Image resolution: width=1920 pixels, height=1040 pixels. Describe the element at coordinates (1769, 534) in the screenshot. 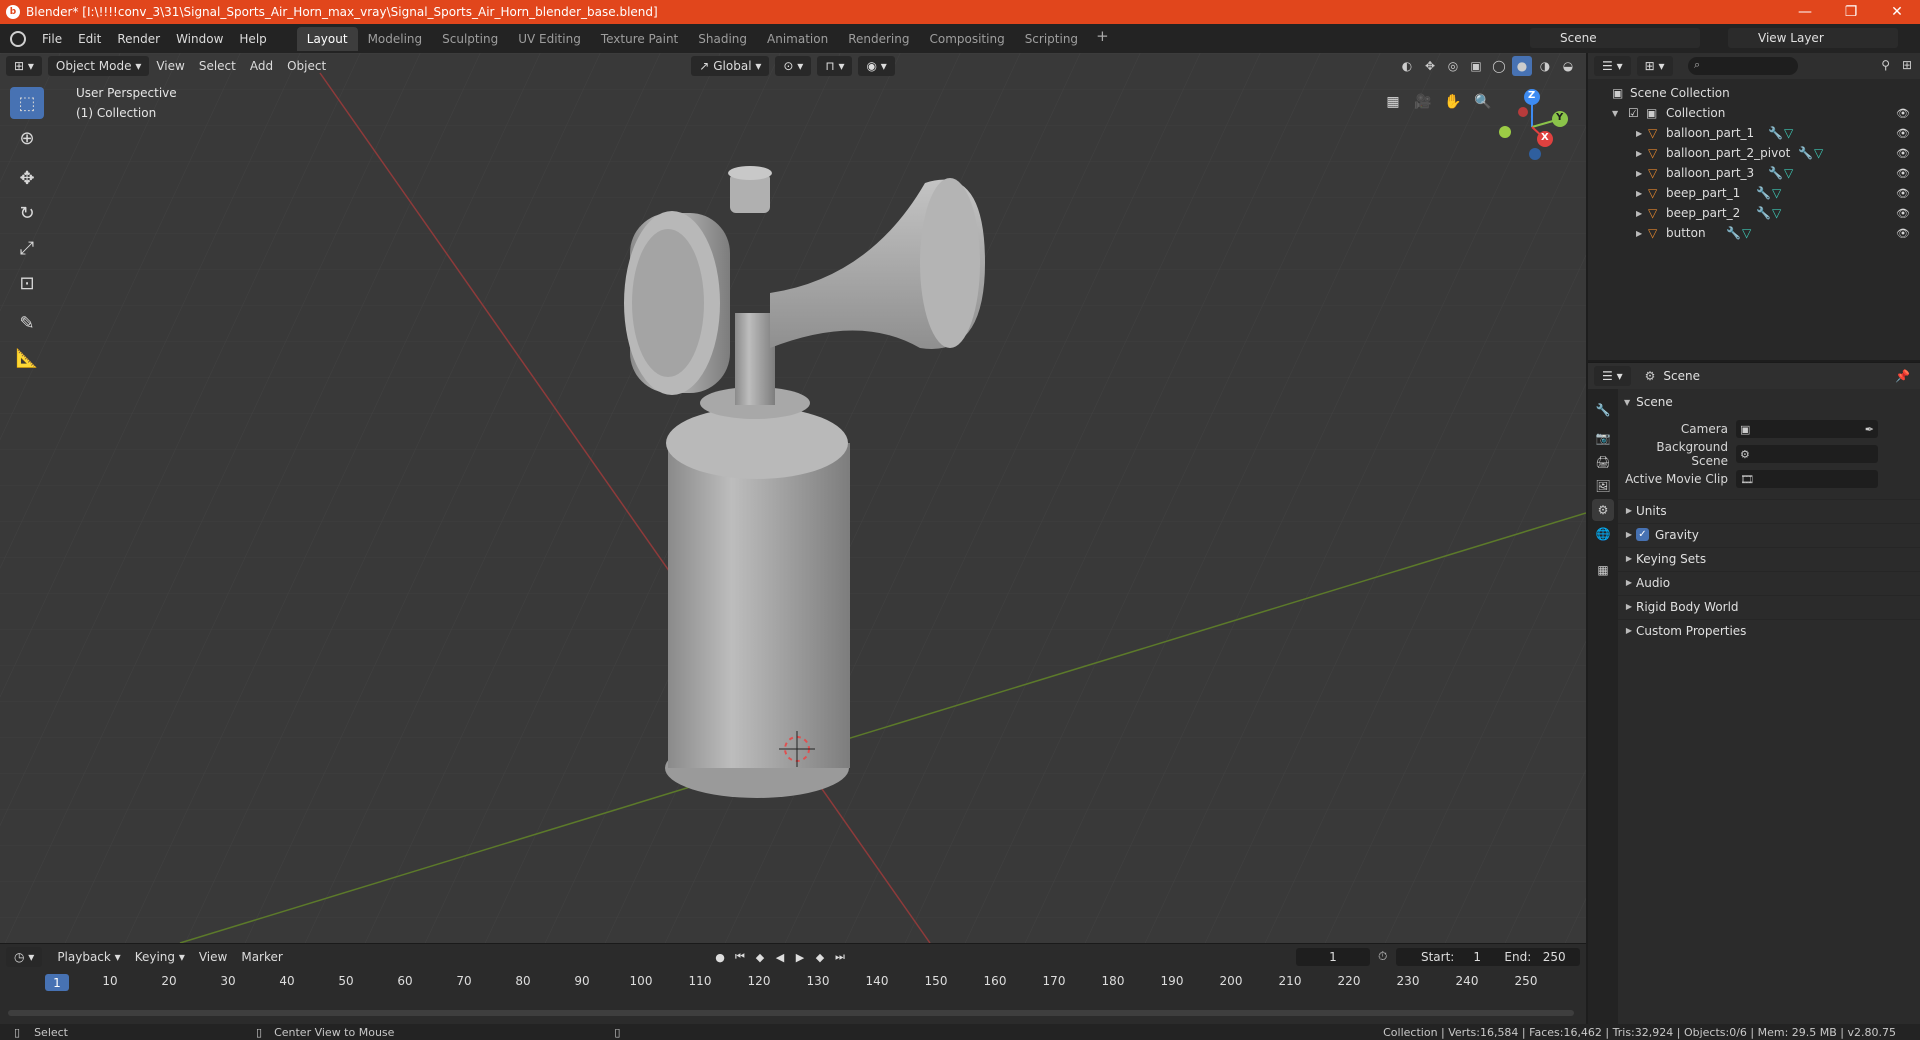

I see `gravity-panel: ▶ ✓ Gravity` at that location.